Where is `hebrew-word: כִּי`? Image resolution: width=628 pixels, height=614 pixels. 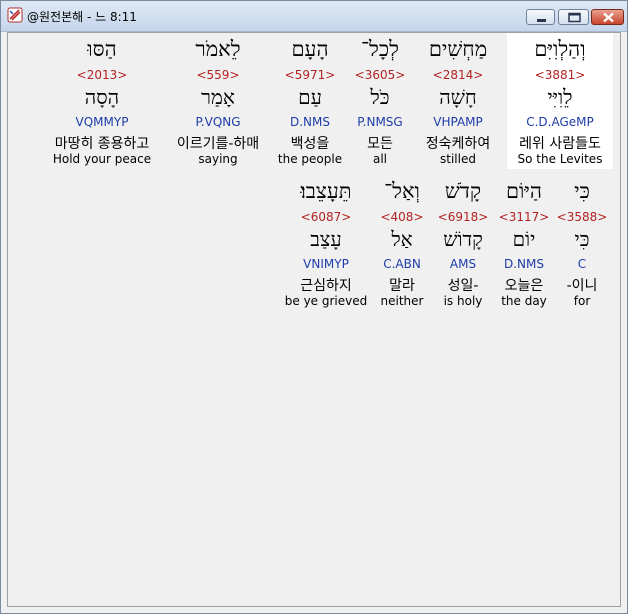 hebrew-word: כִּי is located at coordinates (582, 191).